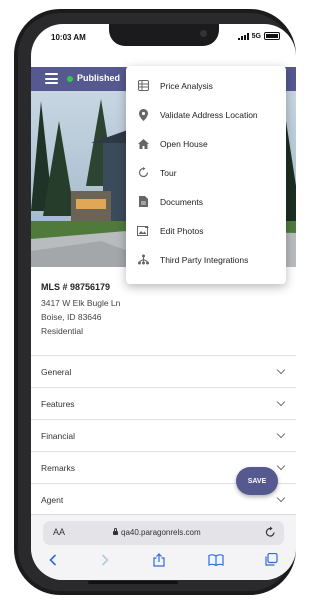 This screenshot has height=600, width=320. Describe the element at coordinates (181, 201) in the screenshot. I see `menu-item-label: Documents` at that location.